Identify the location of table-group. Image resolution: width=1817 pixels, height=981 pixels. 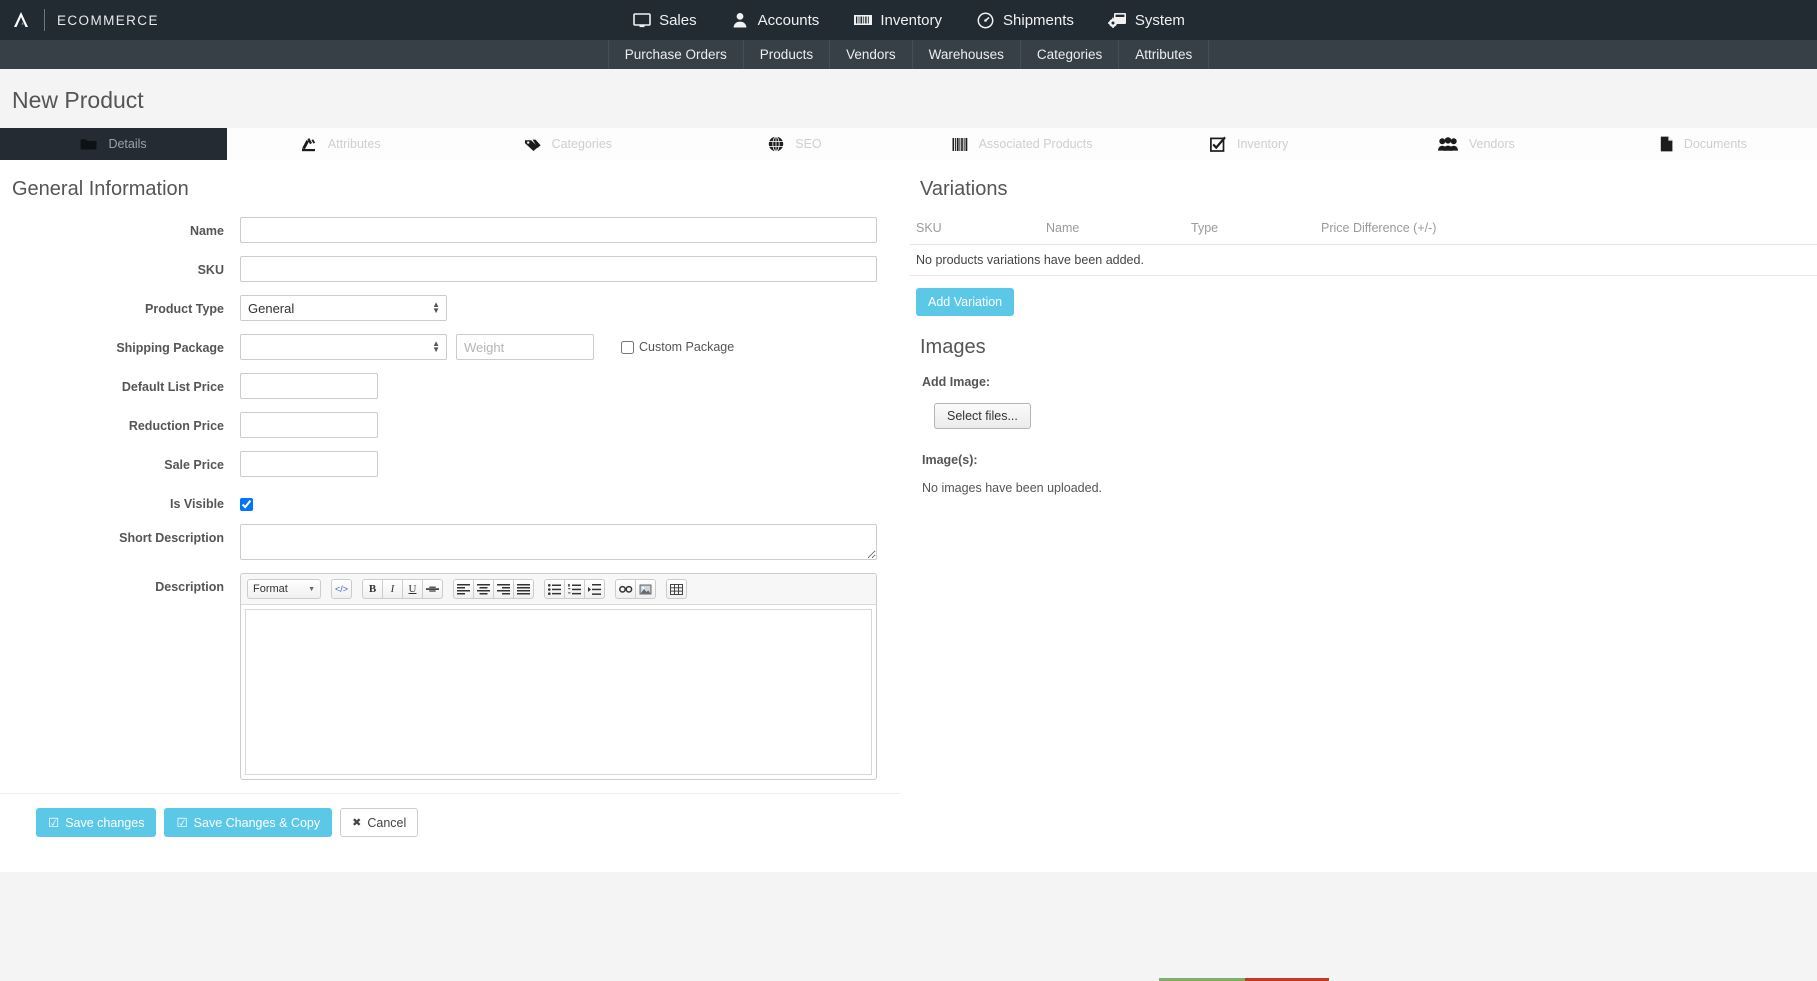
(676, 589).